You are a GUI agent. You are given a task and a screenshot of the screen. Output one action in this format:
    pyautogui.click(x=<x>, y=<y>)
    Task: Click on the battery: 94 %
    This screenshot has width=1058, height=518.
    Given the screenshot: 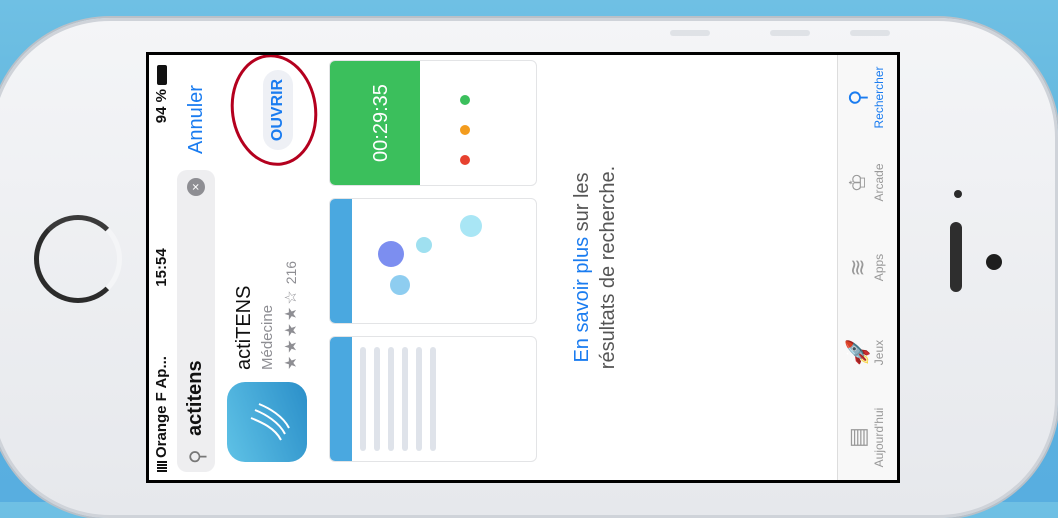 What is the action you would take?
    pyautogui.click(x=161, y=94)
    